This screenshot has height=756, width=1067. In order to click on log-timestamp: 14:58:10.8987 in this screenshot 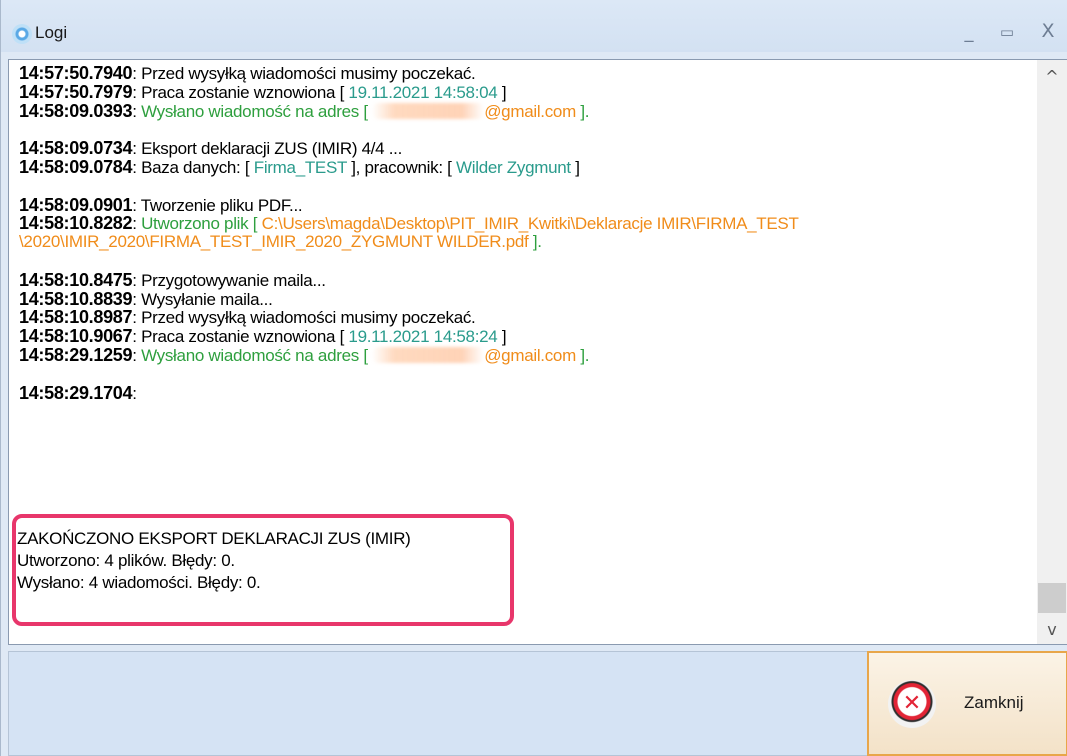, I will do `click(76, 317)`.